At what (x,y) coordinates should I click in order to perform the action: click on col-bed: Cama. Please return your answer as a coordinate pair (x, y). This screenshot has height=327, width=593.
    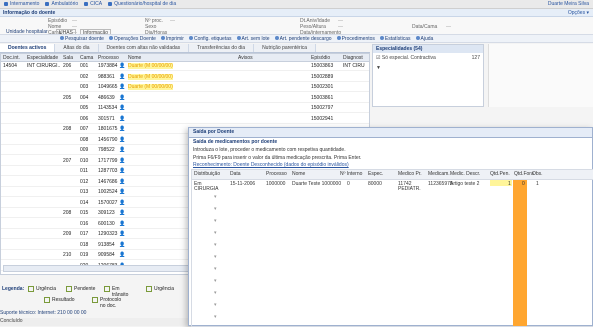
    Looking at the image, I should click on (86, 58).